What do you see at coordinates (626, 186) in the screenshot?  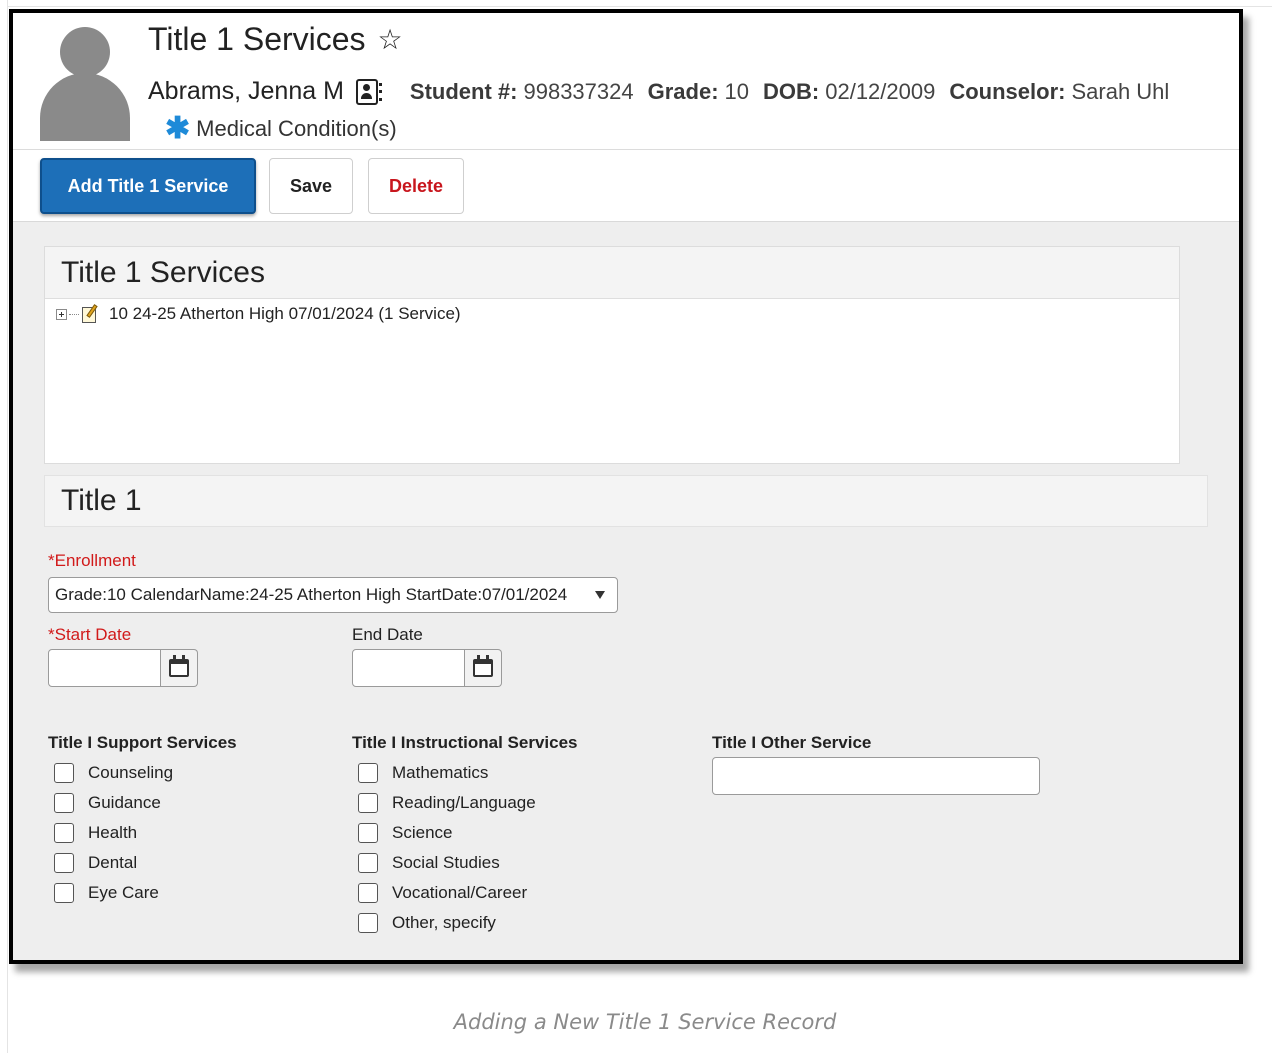 I see `action-toolbar: Add Title 1 Service Save Delete` at bounding box center [626, 186].